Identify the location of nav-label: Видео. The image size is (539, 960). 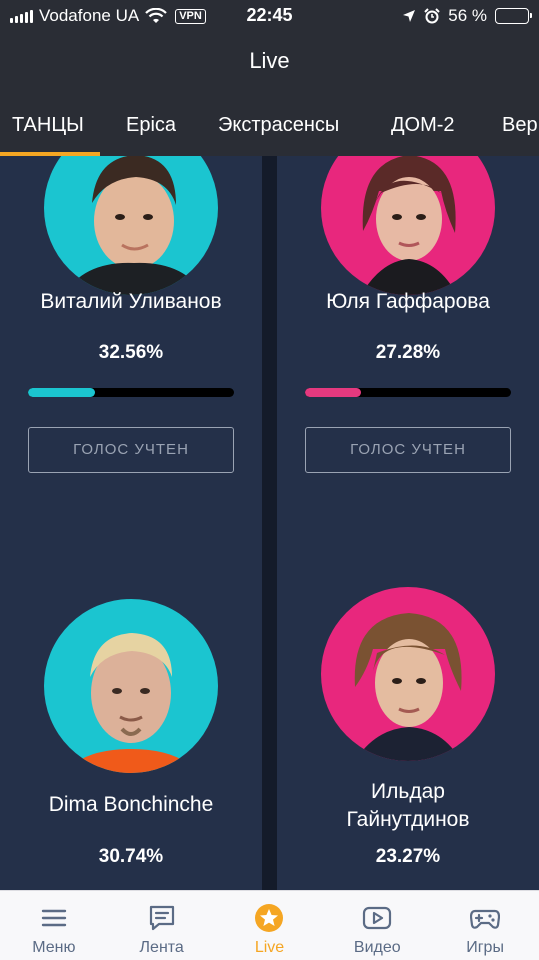
(377, 947).